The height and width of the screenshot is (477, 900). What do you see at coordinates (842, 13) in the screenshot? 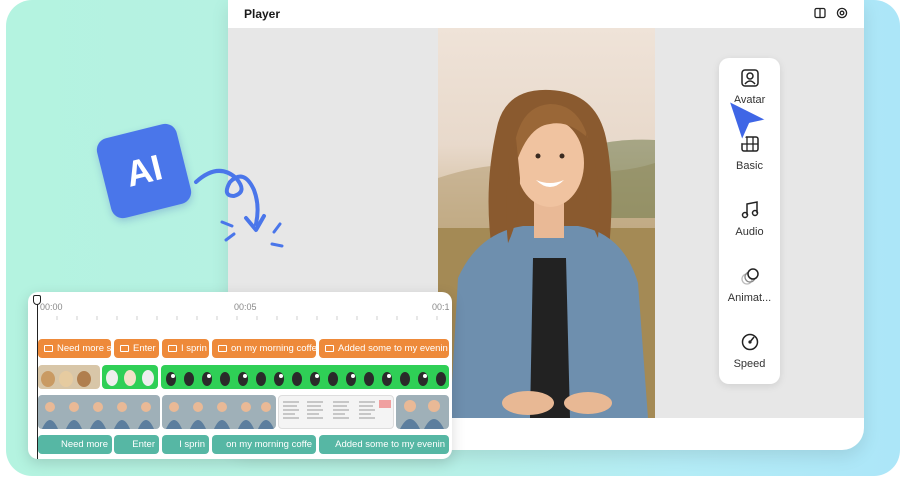
I see `settings-icon` at bounding box center [842, 13].